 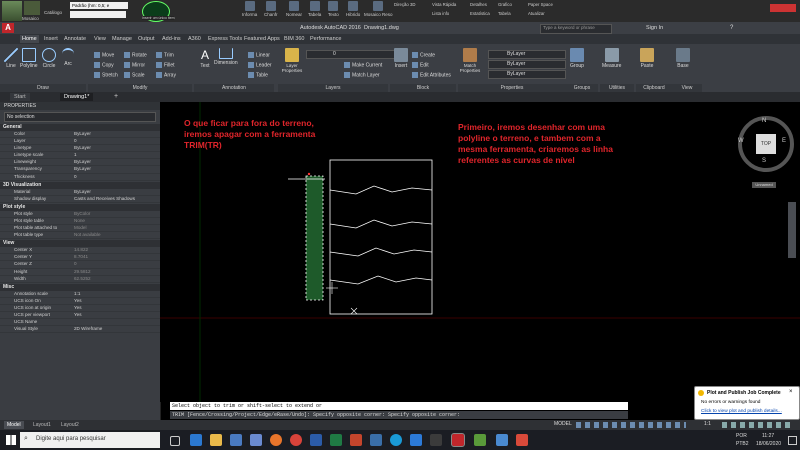 I want to click on viewcube: TOP N S E W, so click(x=766, y=144).